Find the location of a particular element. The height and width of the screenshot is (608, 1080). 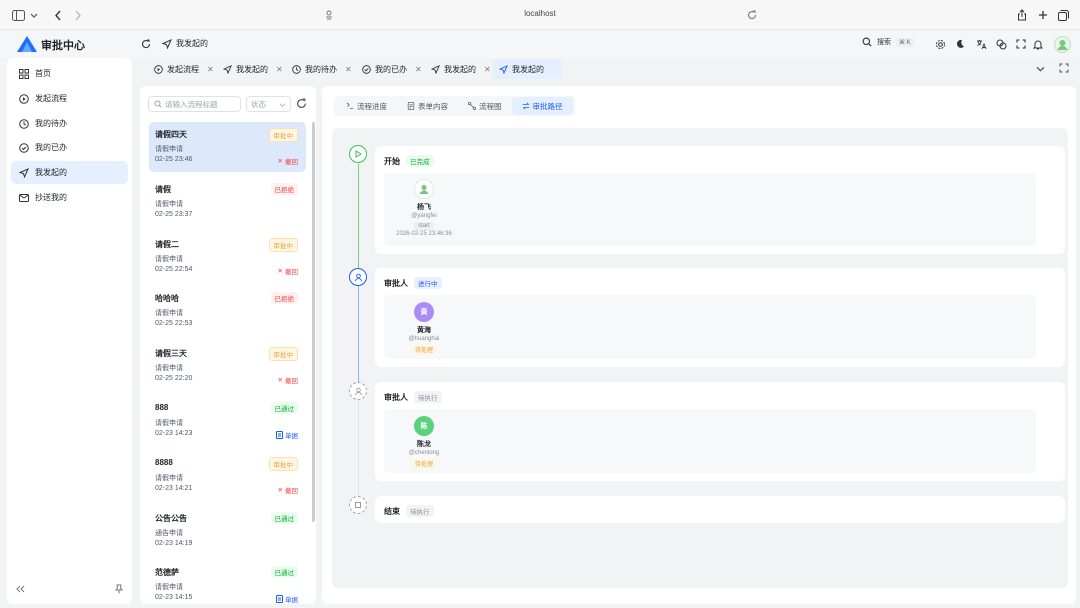

tab-process-progress: 流程进度 is located at coordinates (366, 106).